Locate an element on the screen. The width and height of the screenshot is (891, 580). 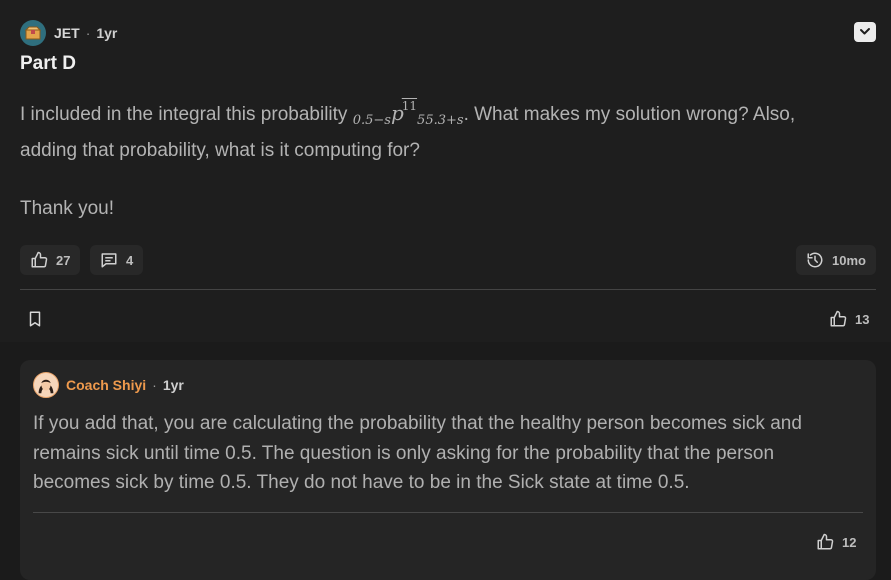
author-avatar is located at coordinates (33, 33).